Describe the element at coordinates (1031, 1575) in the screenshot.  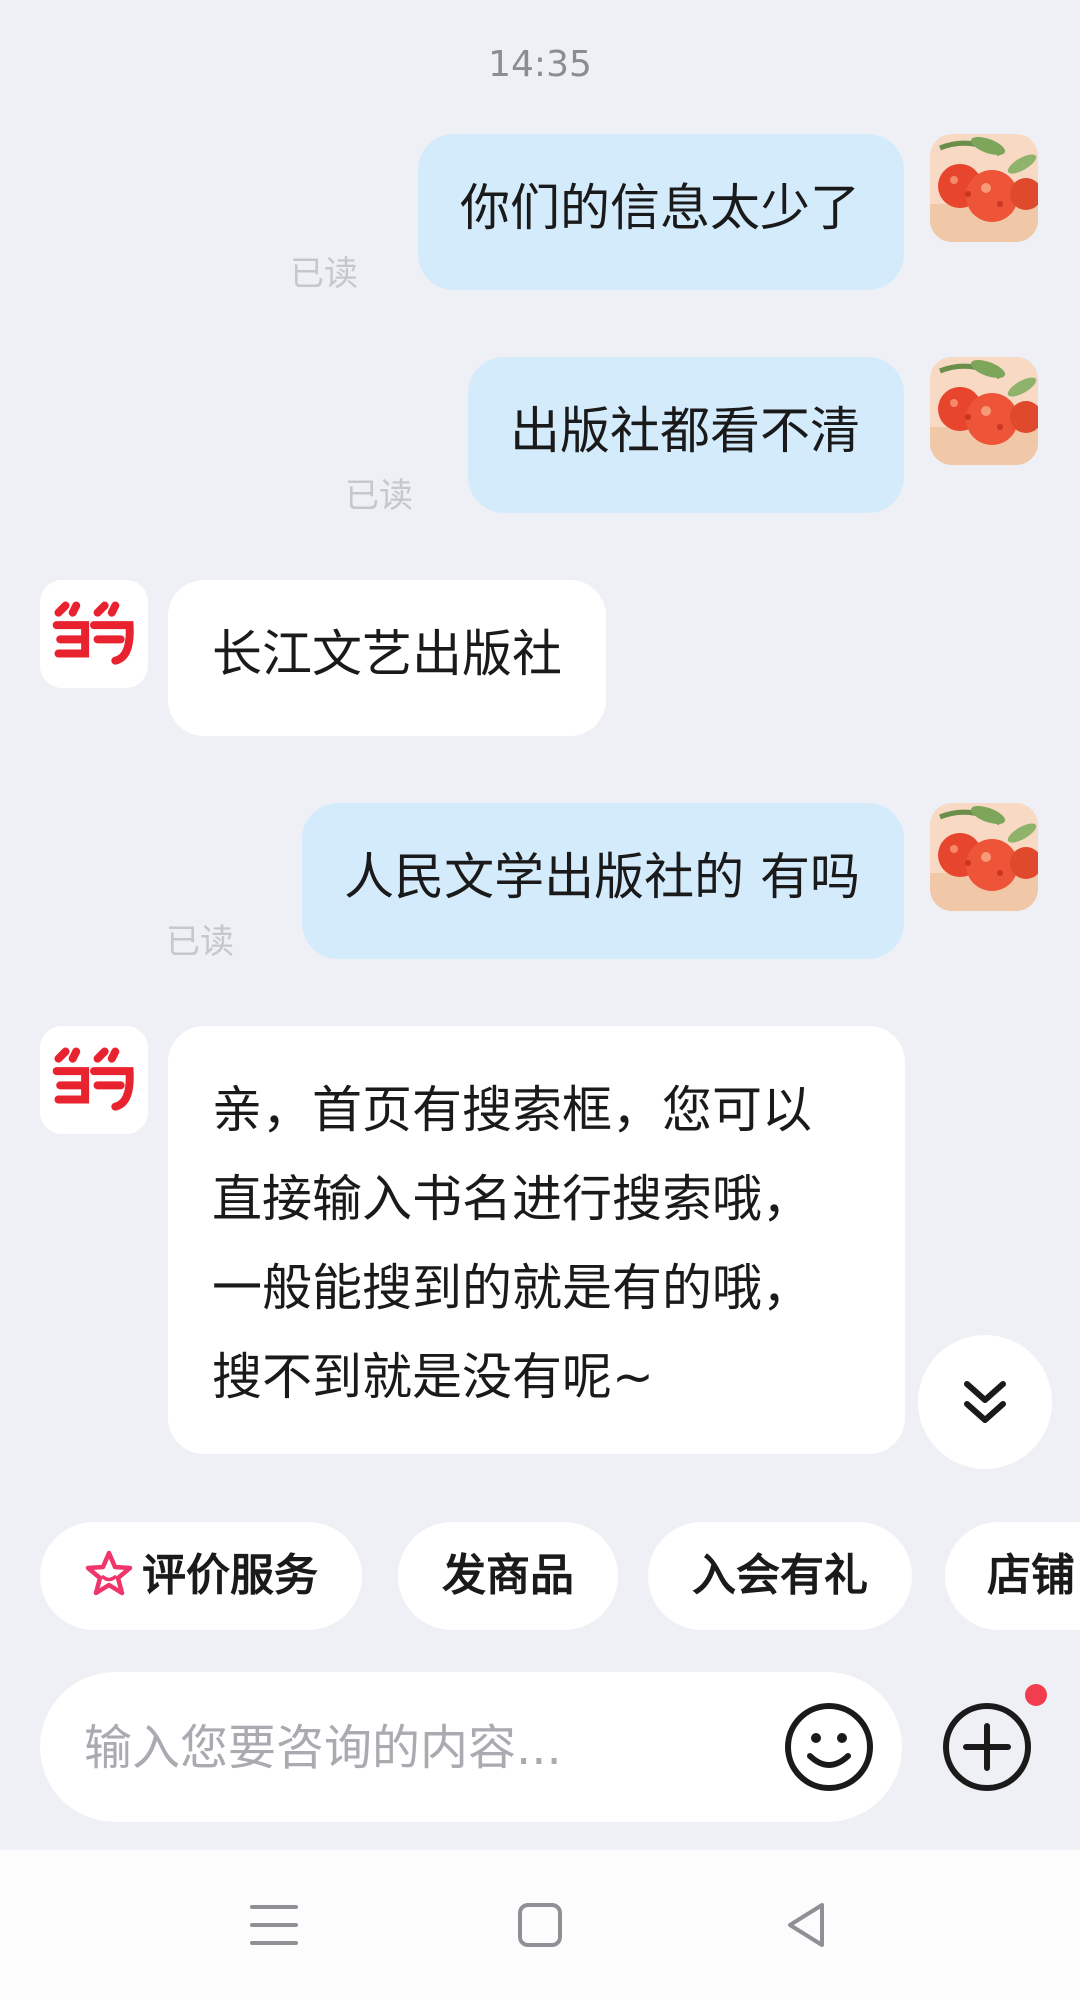
I see `chip-label: 店铺` at that location.